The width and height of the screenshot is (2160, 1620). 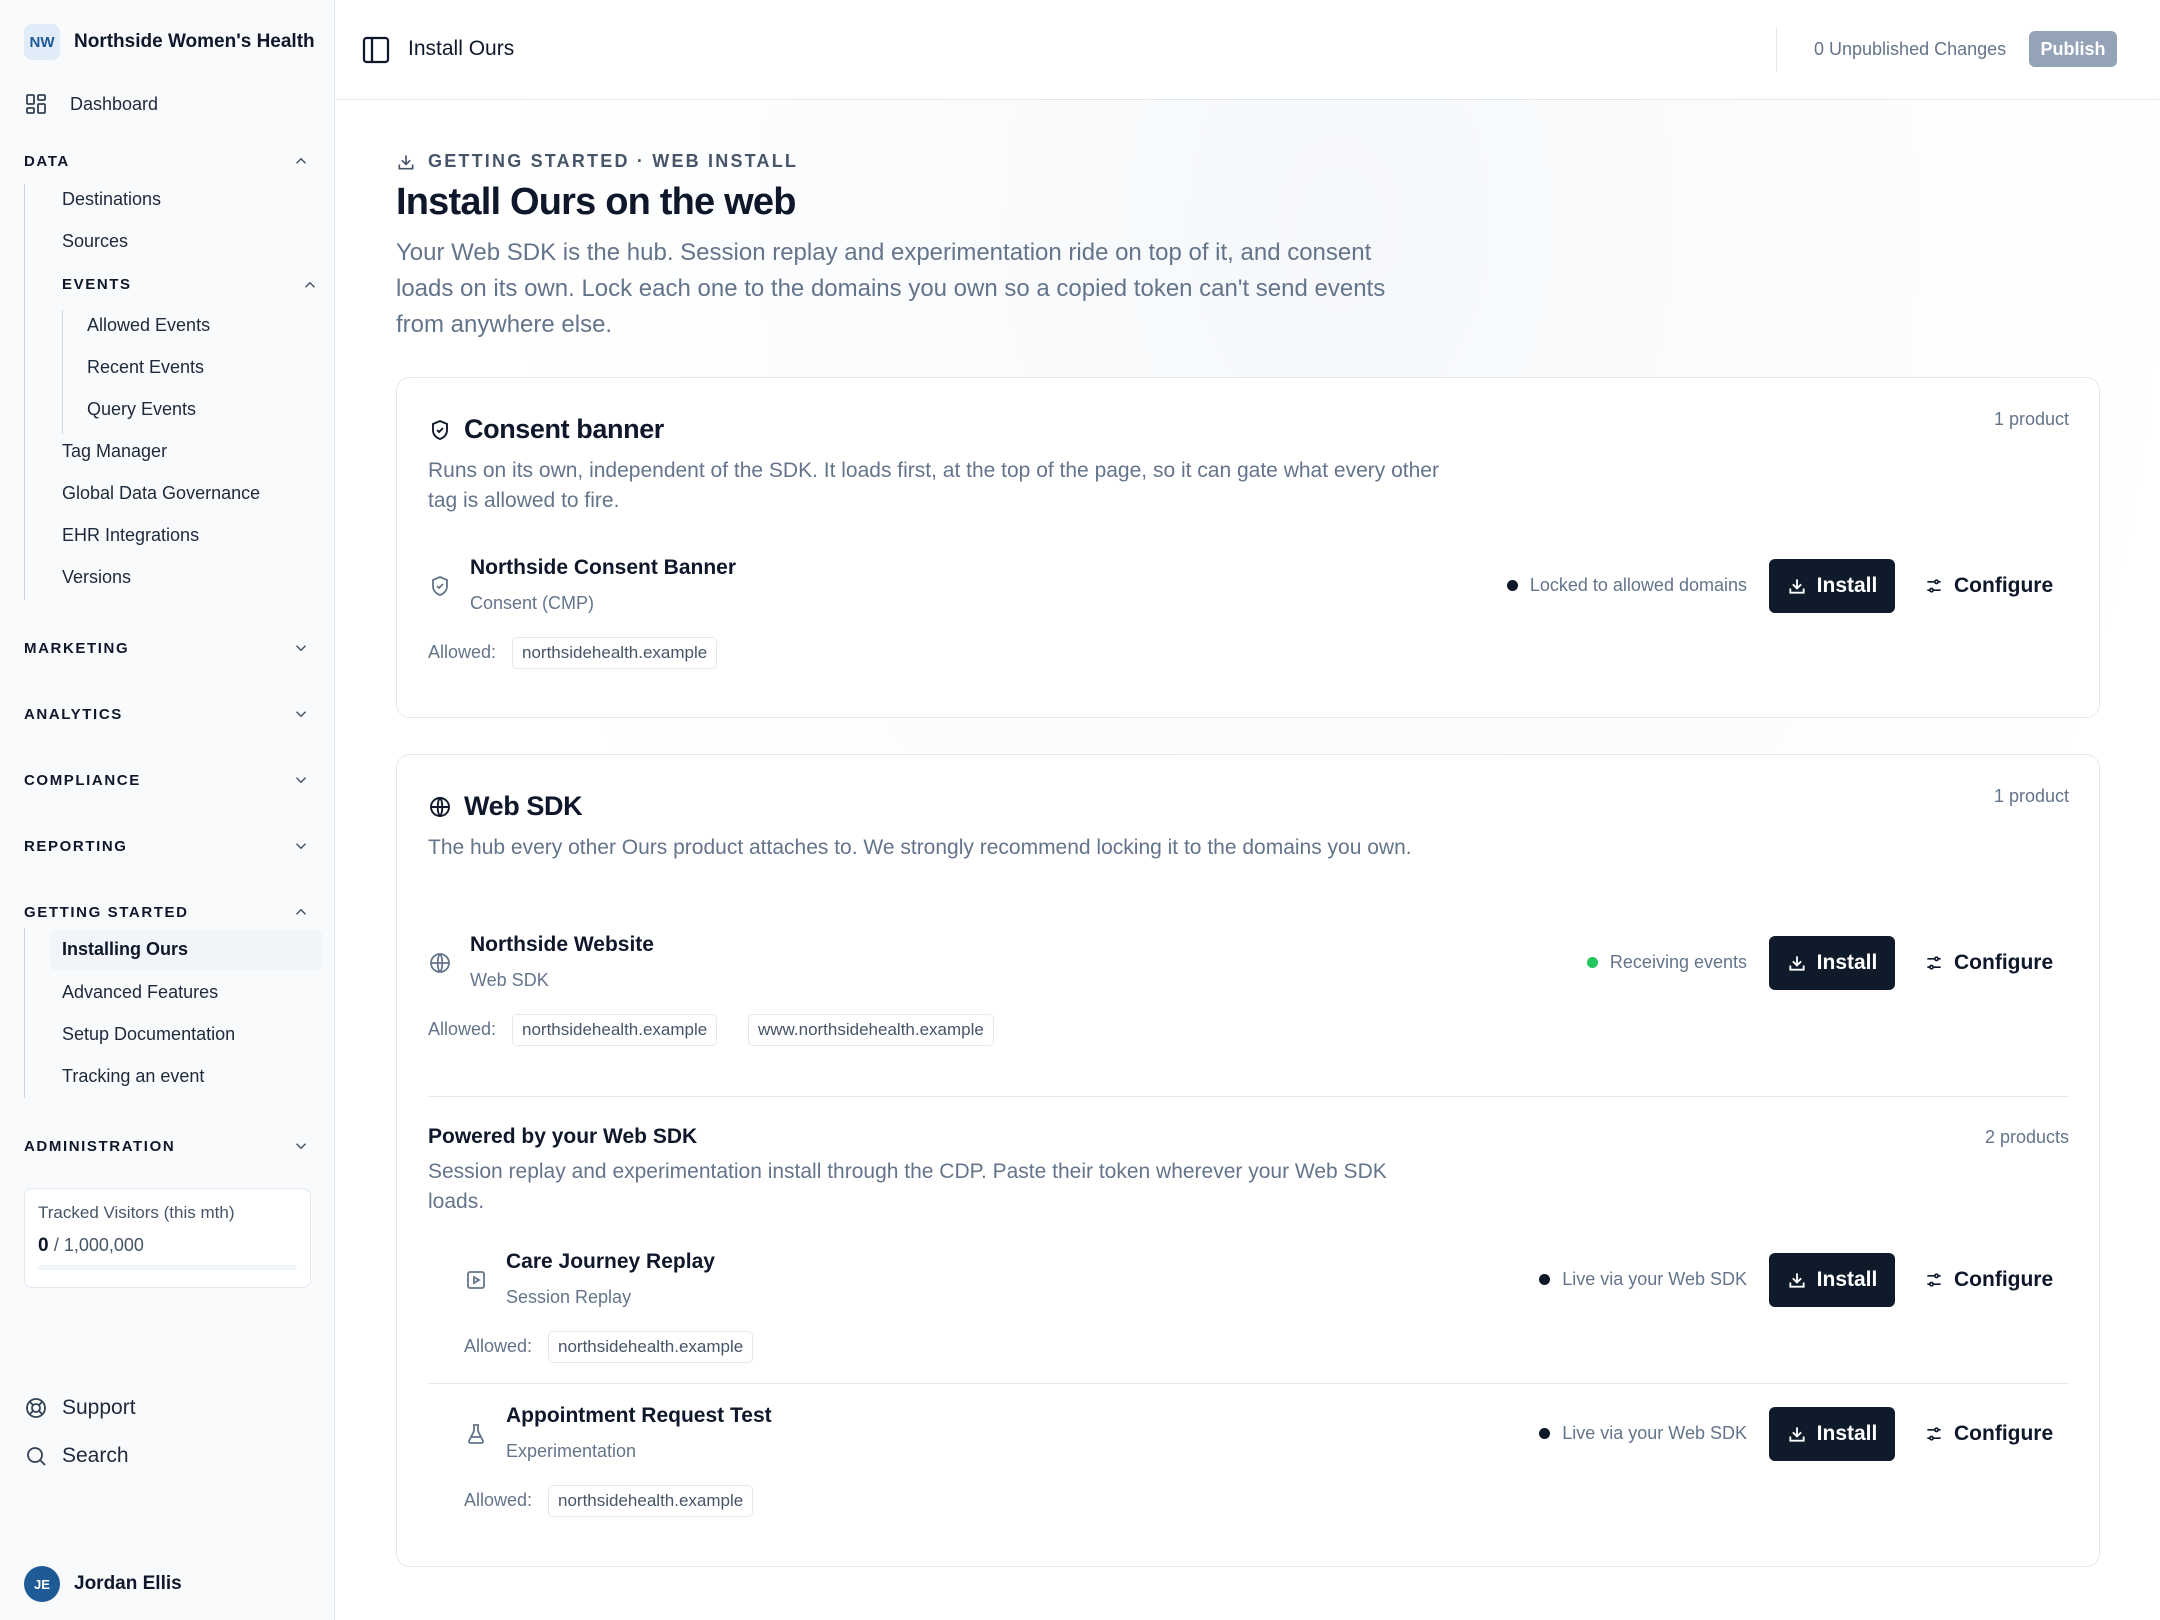 What do you see at coordinates (96, 577) in the screenshot?
I see `sidebar-item-versions: Versions` at bounding box center [96, 577].